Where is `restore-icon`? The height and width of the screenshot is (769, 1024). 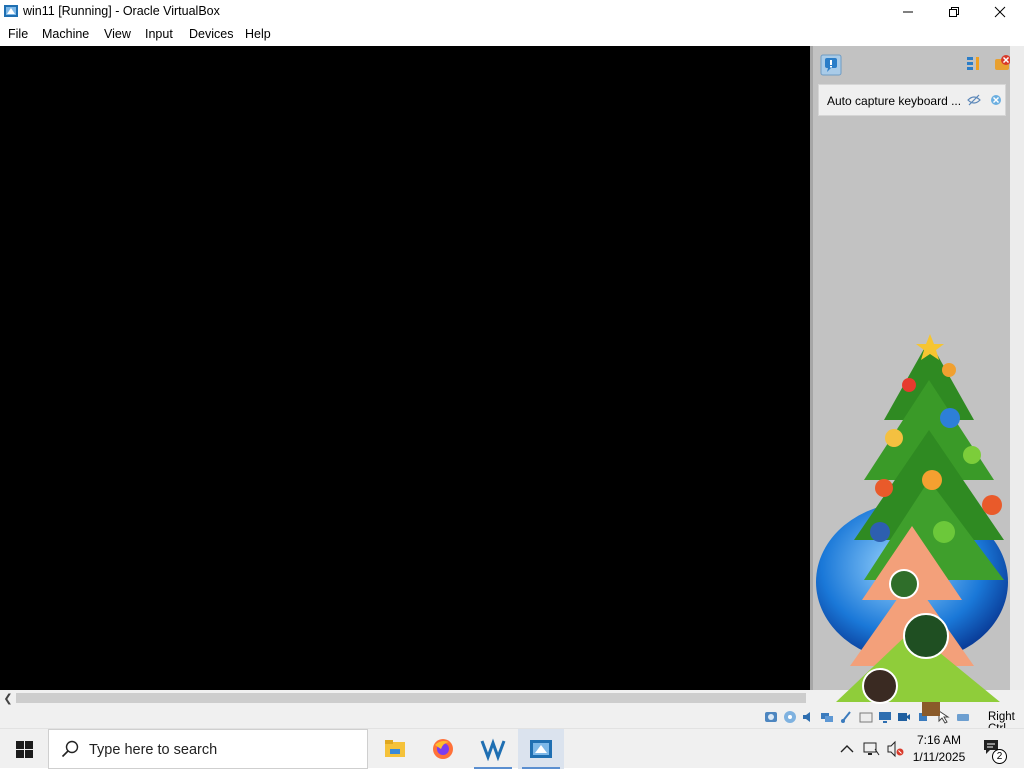 restore-icon is located at coordinates (954, 11).